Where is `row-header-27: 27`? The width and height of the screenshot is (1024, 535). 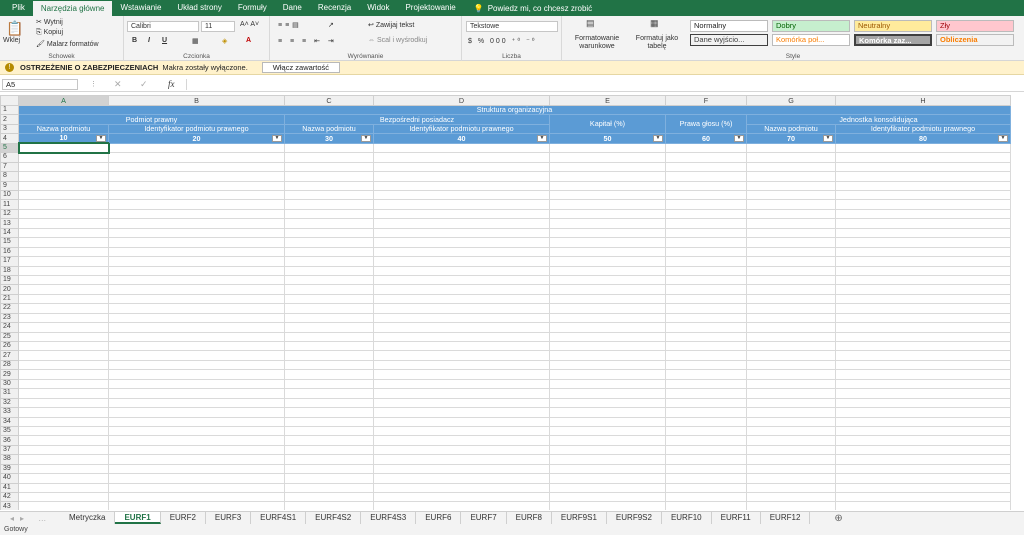
row-header-27: 27 is located at coordinates (9, 355).